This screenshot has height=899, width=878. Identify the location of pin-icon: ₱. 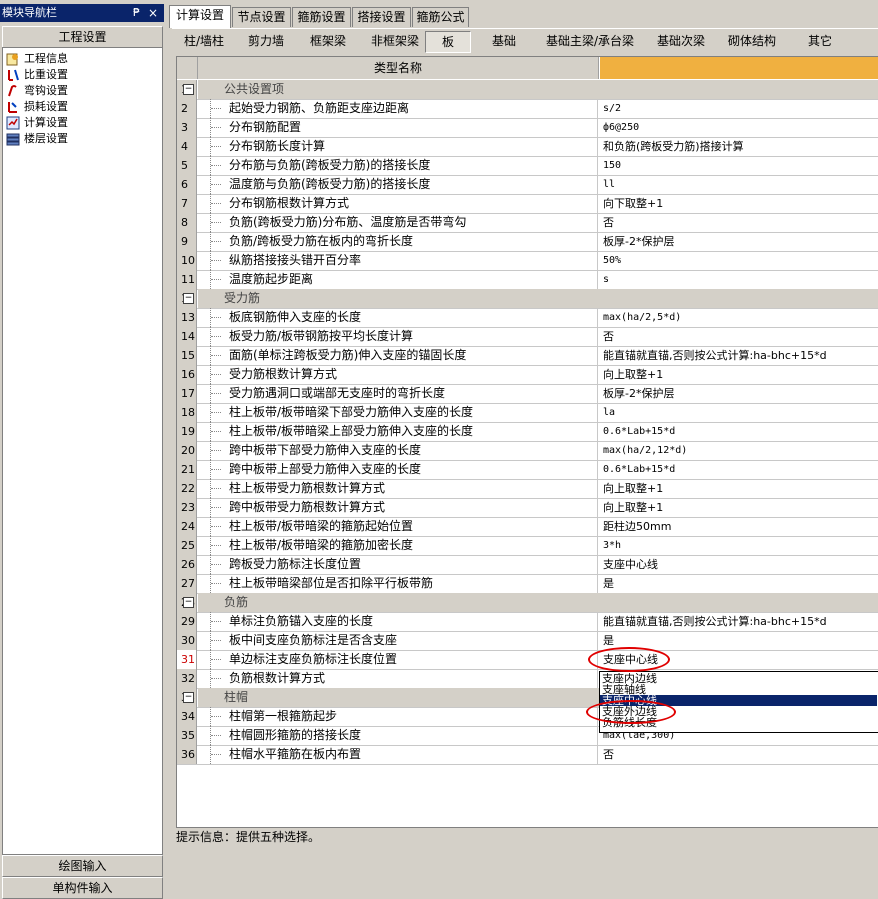
(136, 13).